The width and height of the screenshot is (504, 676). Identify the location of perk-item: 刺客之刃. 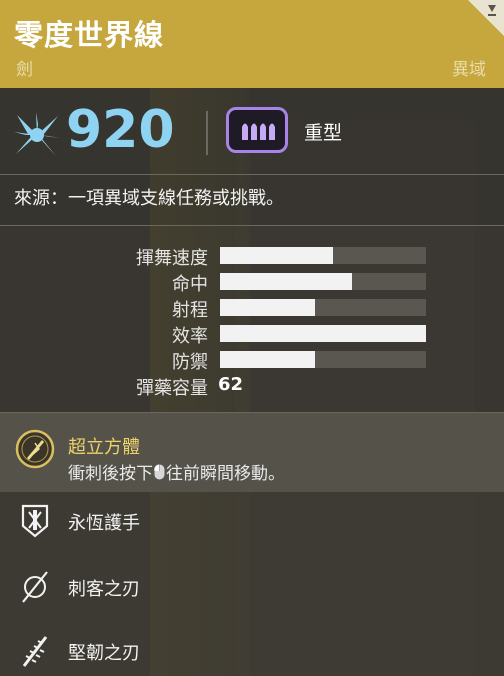
(252, 586).